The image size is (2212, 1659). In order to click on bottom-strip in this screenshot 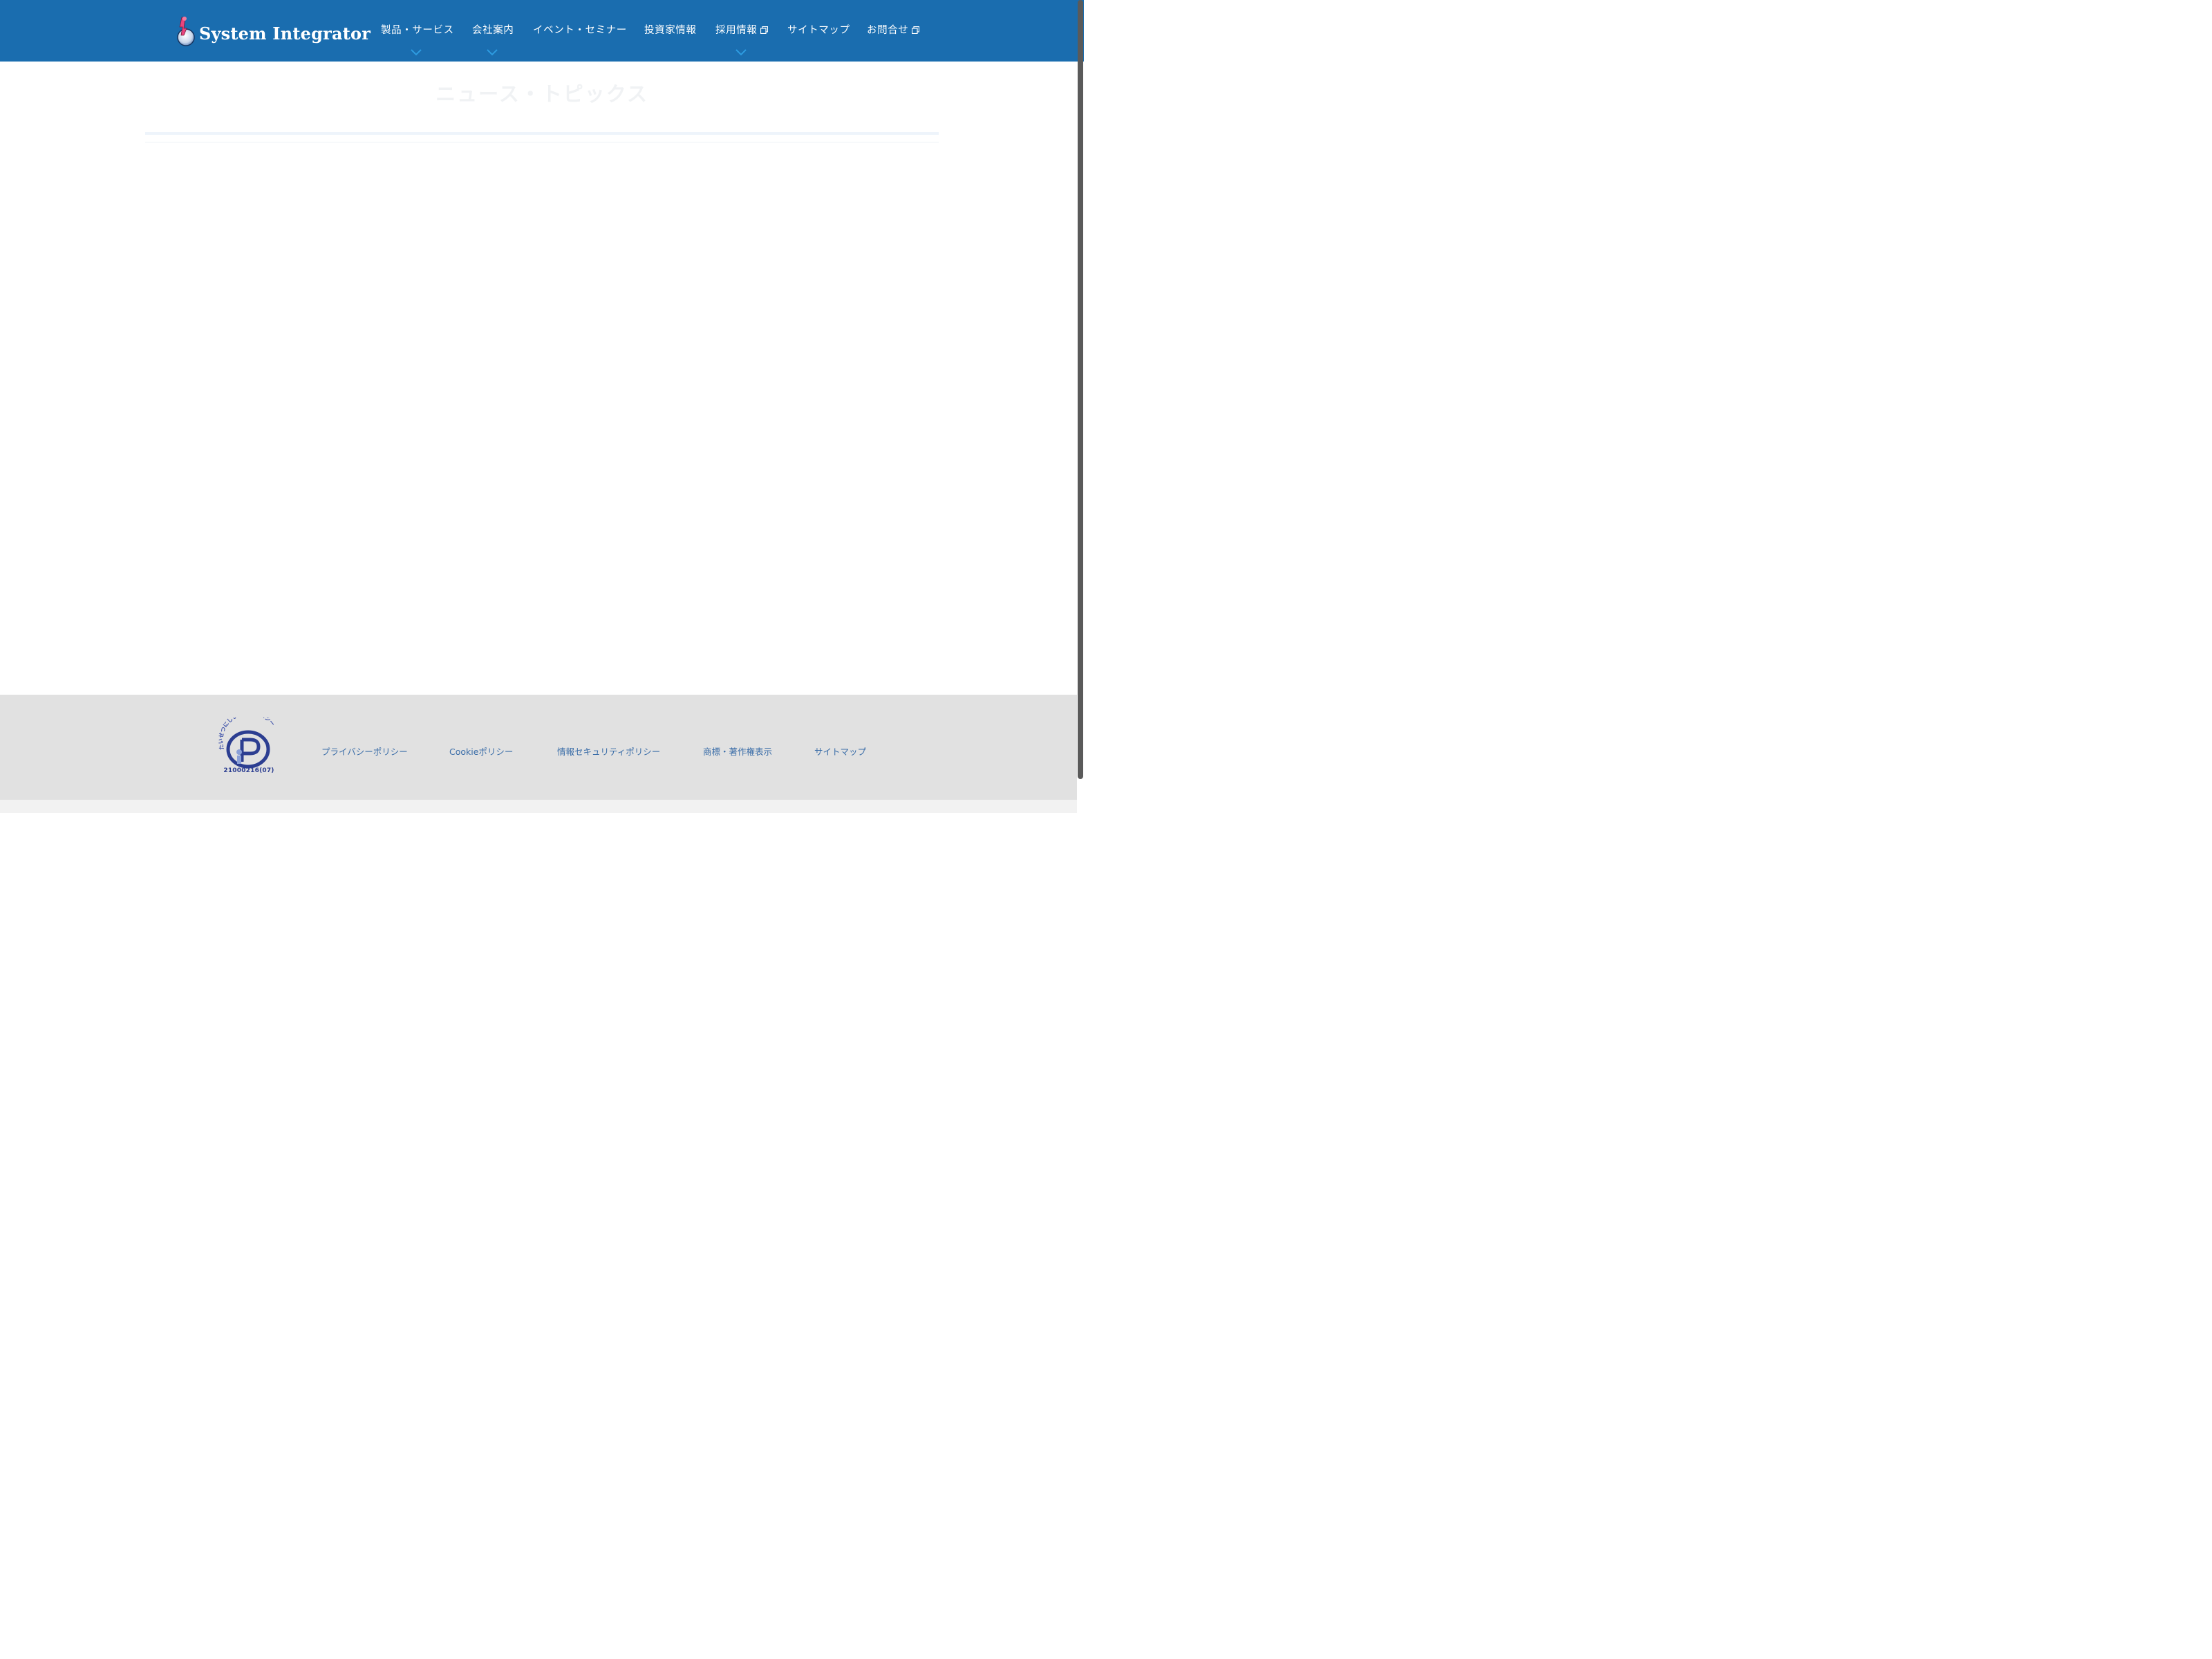, I will do `click(538, 807)`.